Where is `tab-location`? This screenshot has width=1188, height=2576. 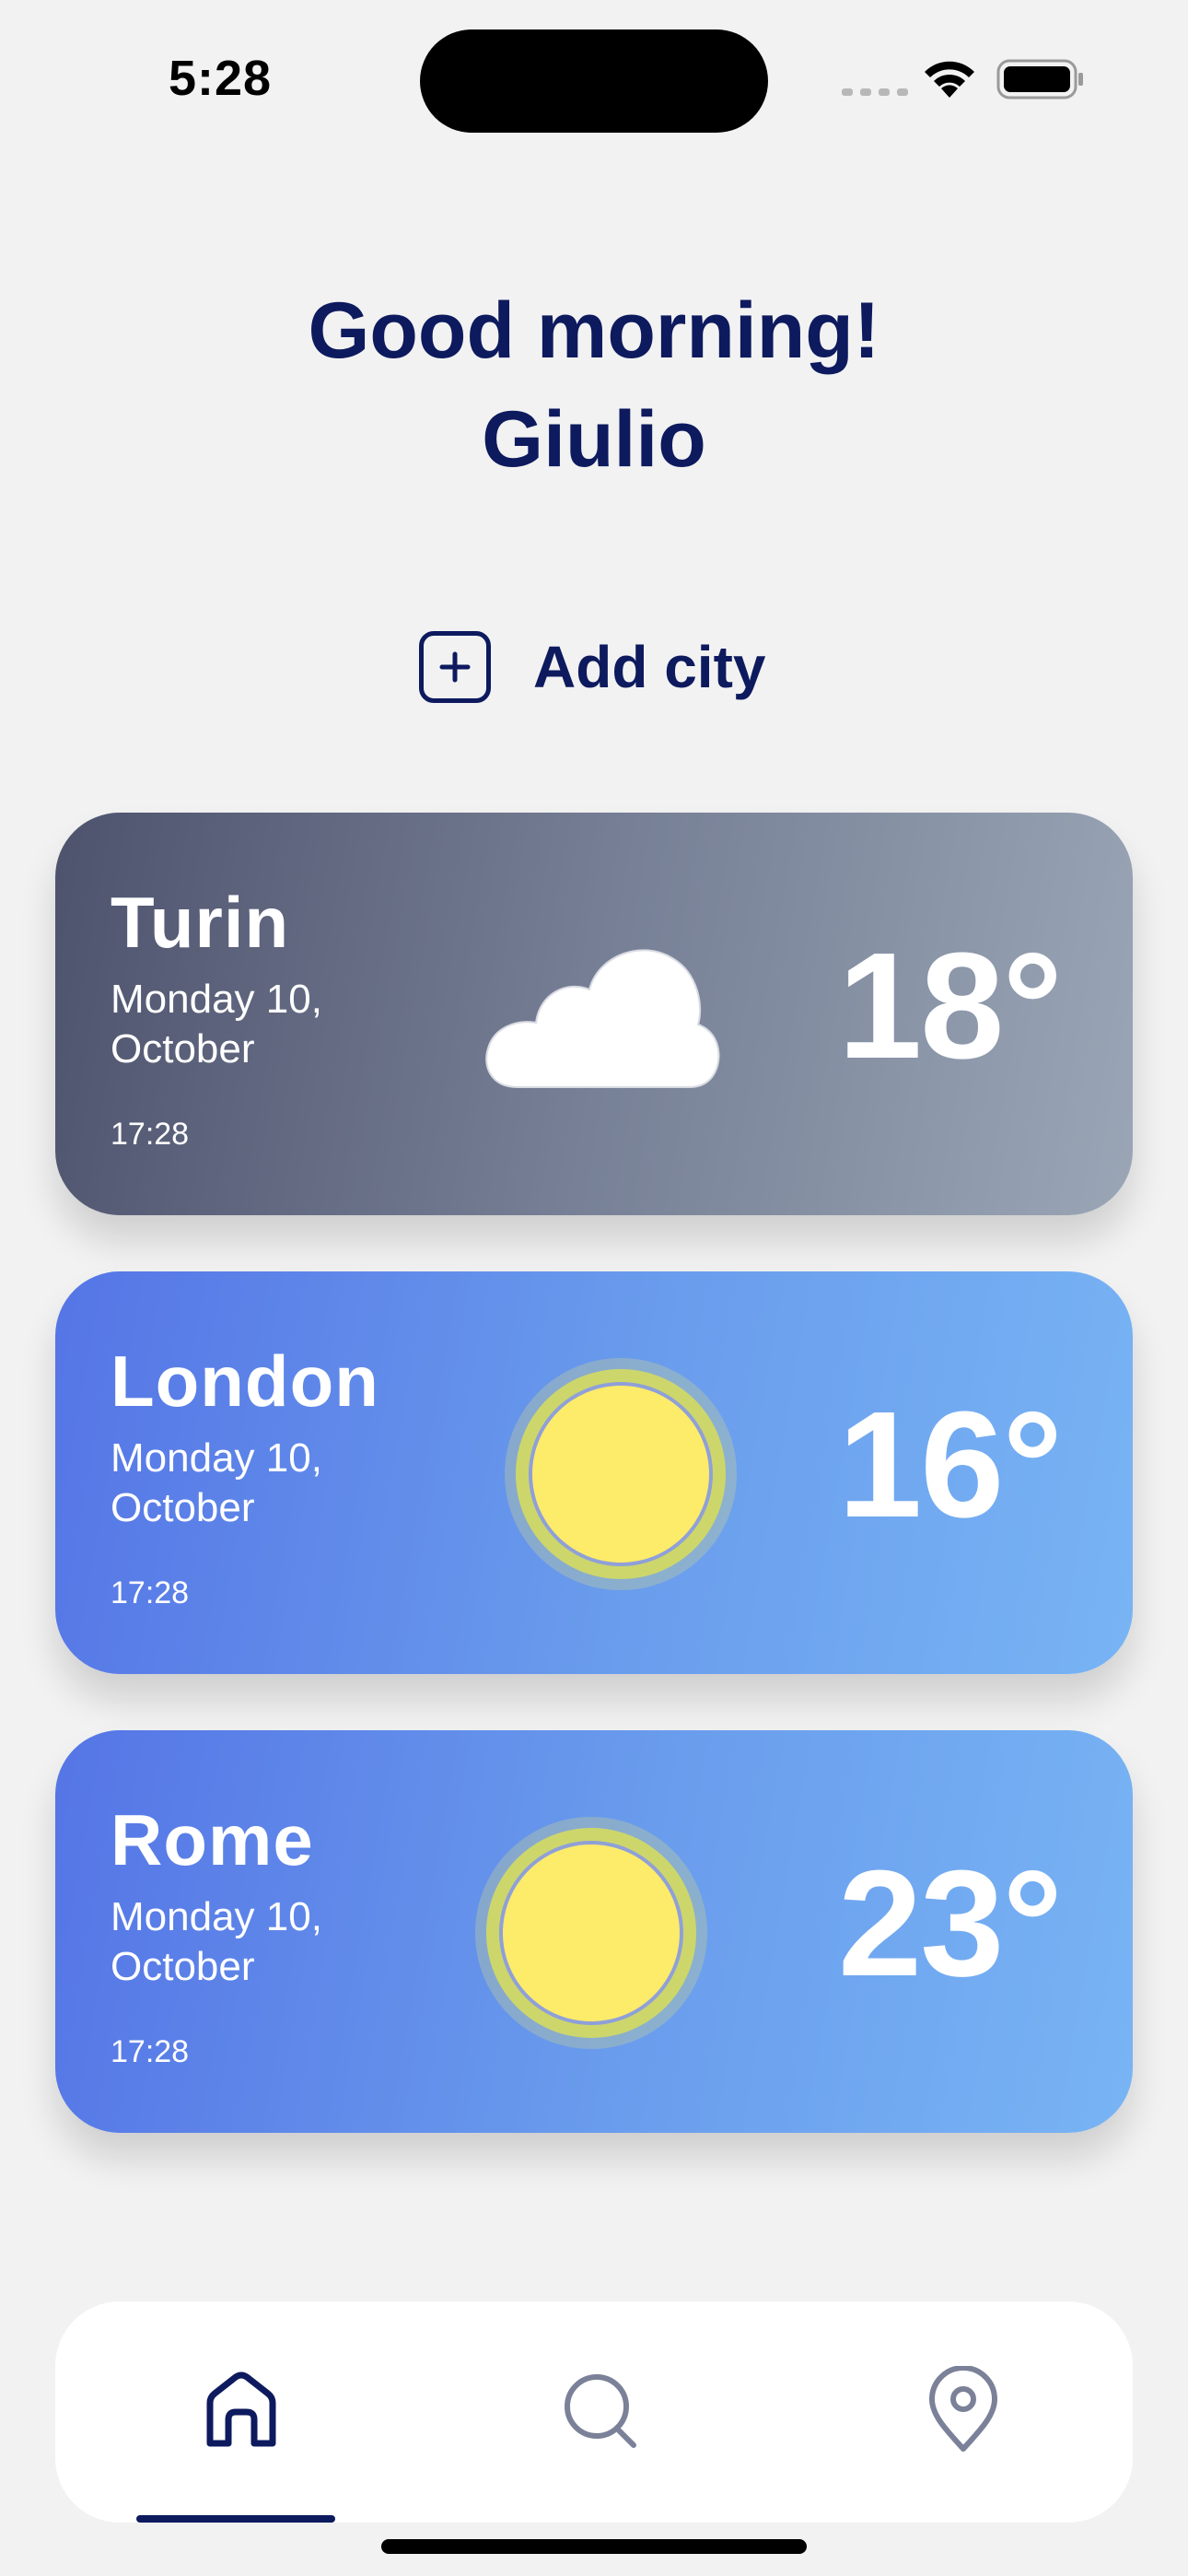
tab-location is located at coordinates (963, 2409).